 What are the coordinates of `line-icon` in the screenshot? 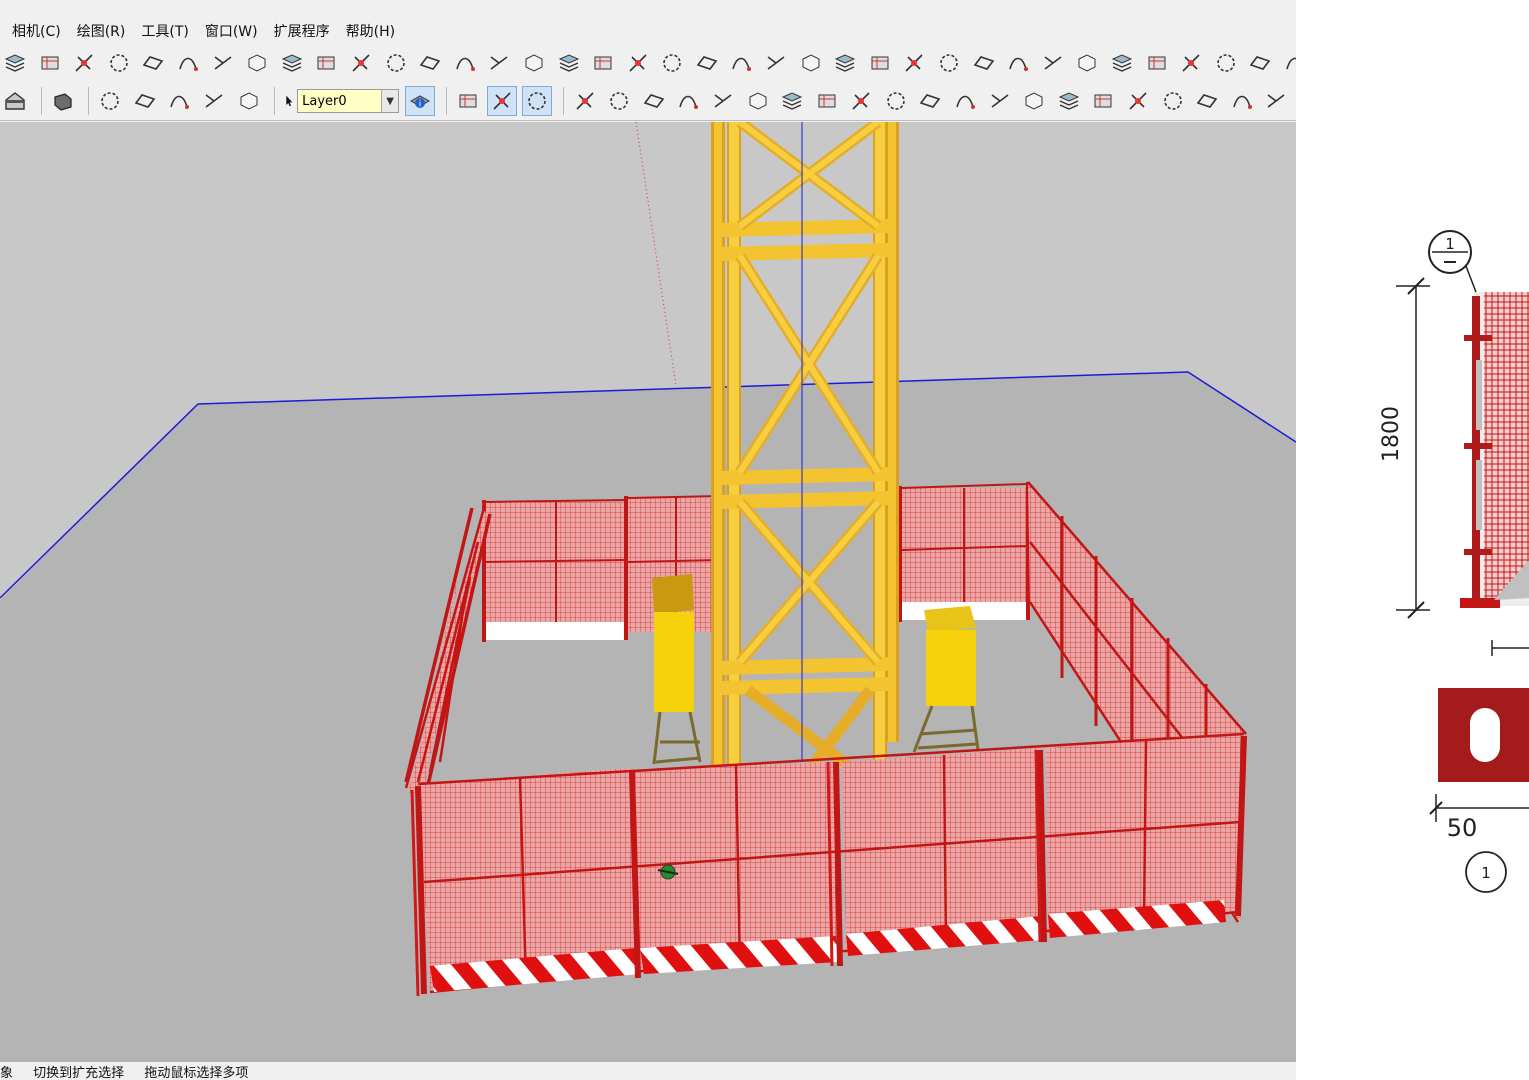 It's located at (396, 63).